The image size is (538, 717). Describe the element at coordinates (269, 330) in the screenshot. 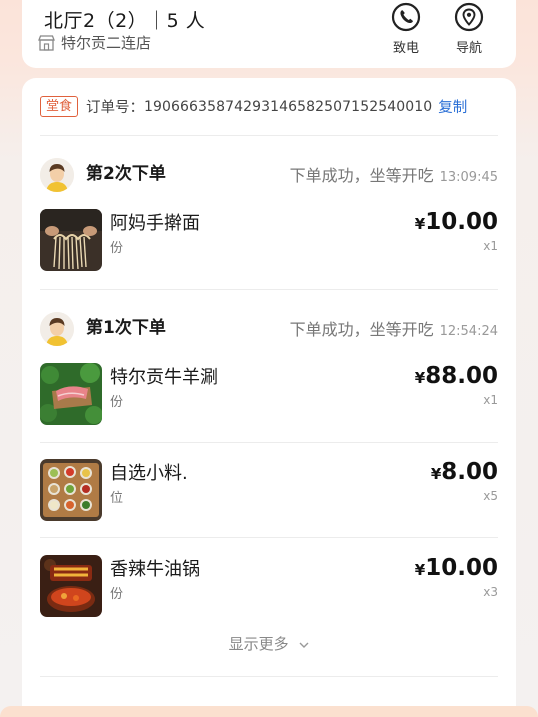

I see `batch-header: 第1次下单 下单成功，坐等开吃 12:54:24` at that location.